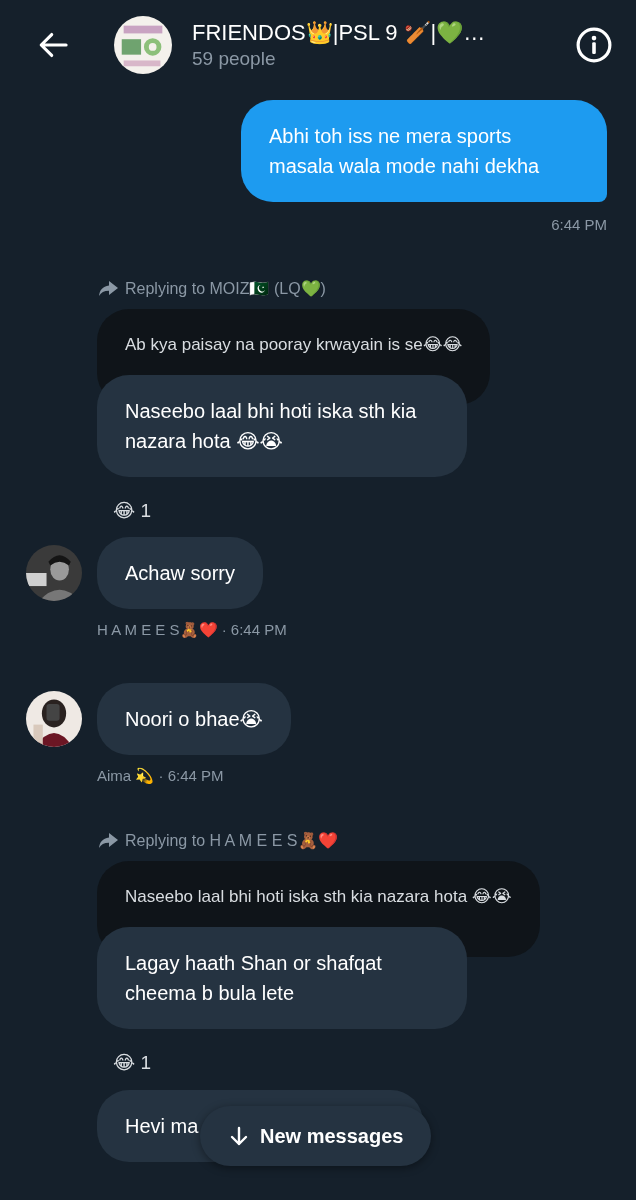 The height and width of the screenshot is (1200, 636). What do you see at coordinates (180, 573) in the screenshot?
I see `message-bubble: Achaw sorry` at bounding box center [180, 573].